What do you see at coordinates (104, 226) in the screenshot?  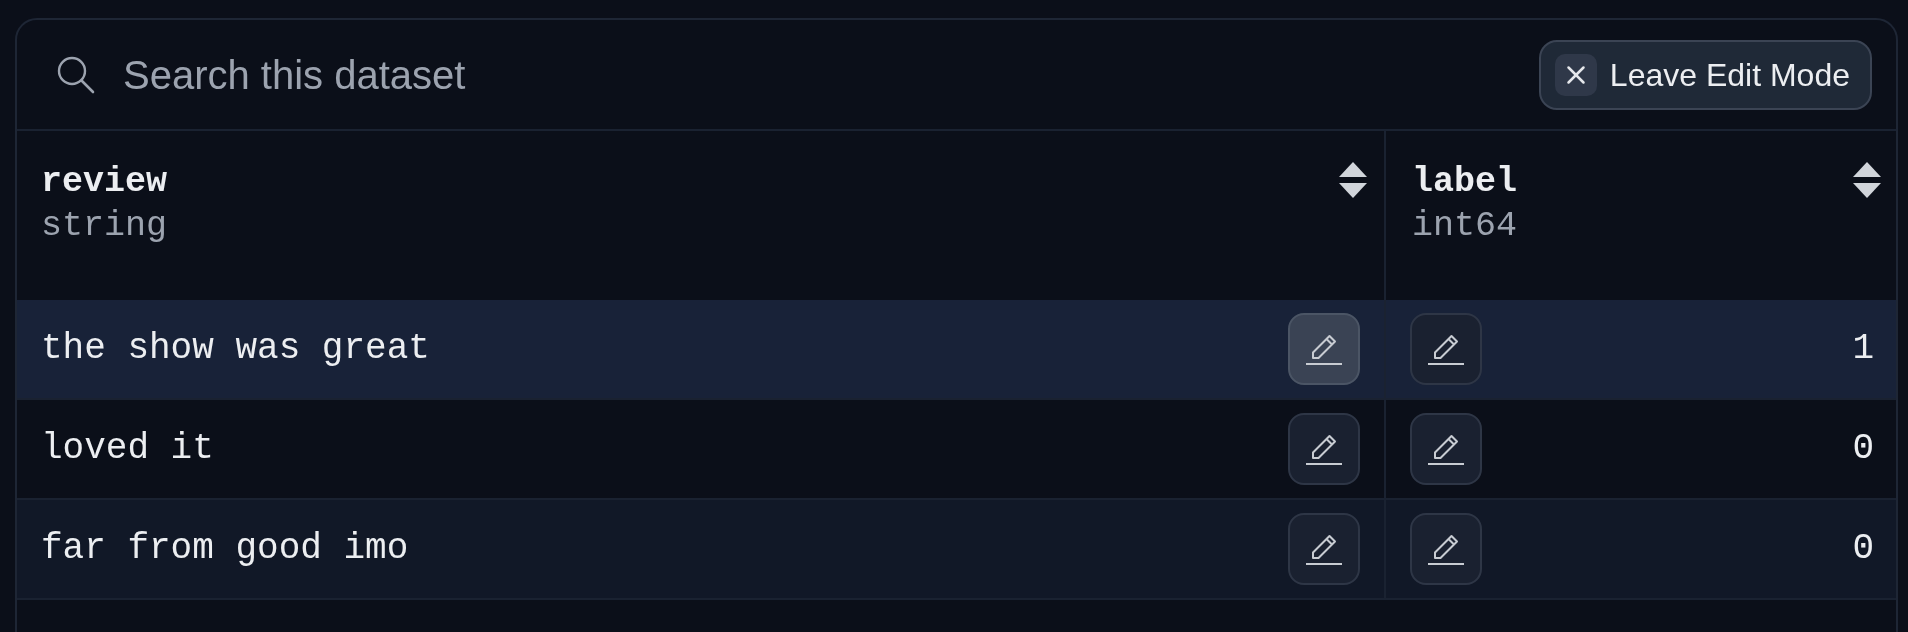 I see `column-type: string` at bounding box center [104, 226].